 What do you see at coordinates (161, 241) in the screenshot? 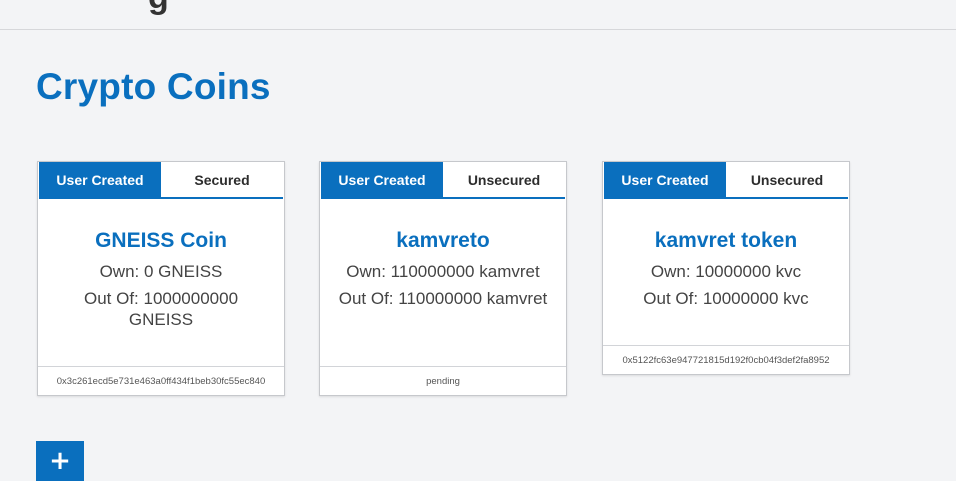
I see `coin-name: GNEISS Coin` at bounding box center [161, 241].